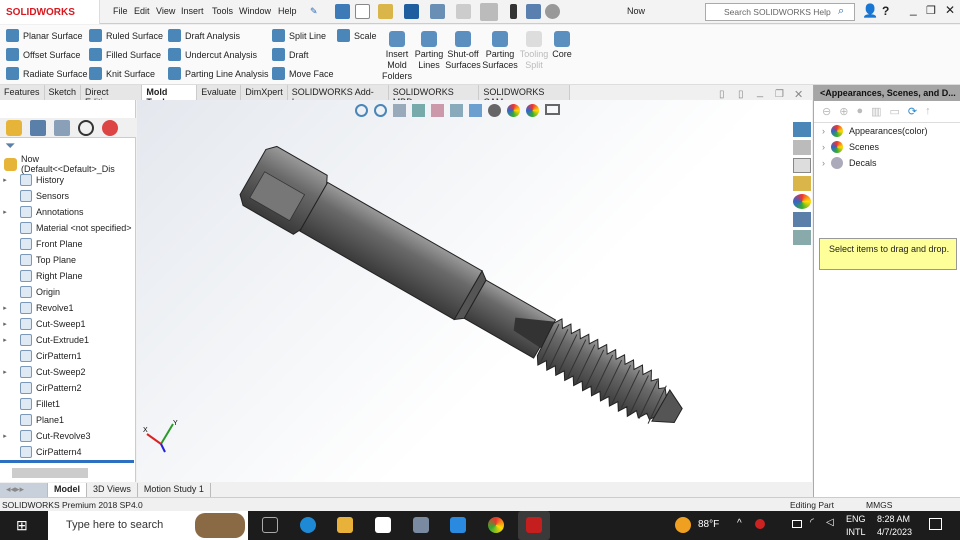 This screenshot has height=540, width=960. Describe the element at coordinates (86, 128) in the screenshot. I see `dimxpert-manager-tab-icon` at that location.